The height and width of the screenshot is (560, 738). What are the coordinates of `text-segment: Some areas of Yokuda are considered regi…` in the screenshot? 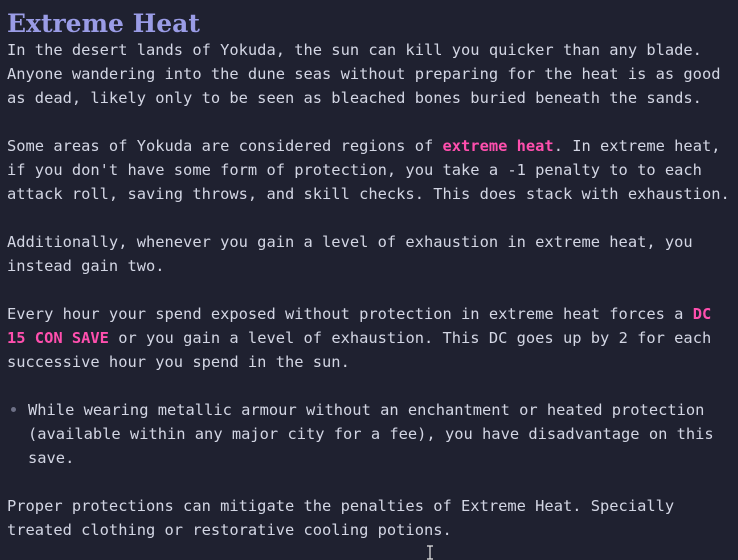 It's located at (225, 146).